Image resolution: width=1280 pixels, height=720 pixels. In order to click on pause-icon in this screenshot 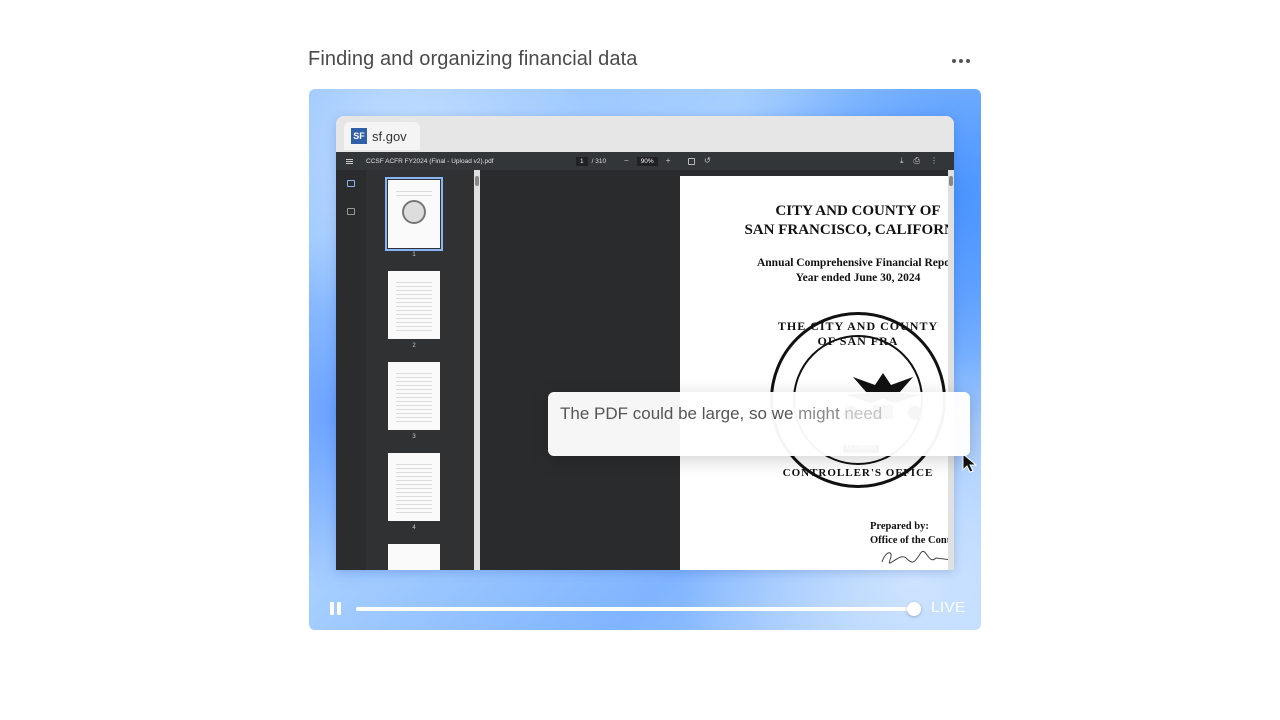, I will do `click(337, 609)`.